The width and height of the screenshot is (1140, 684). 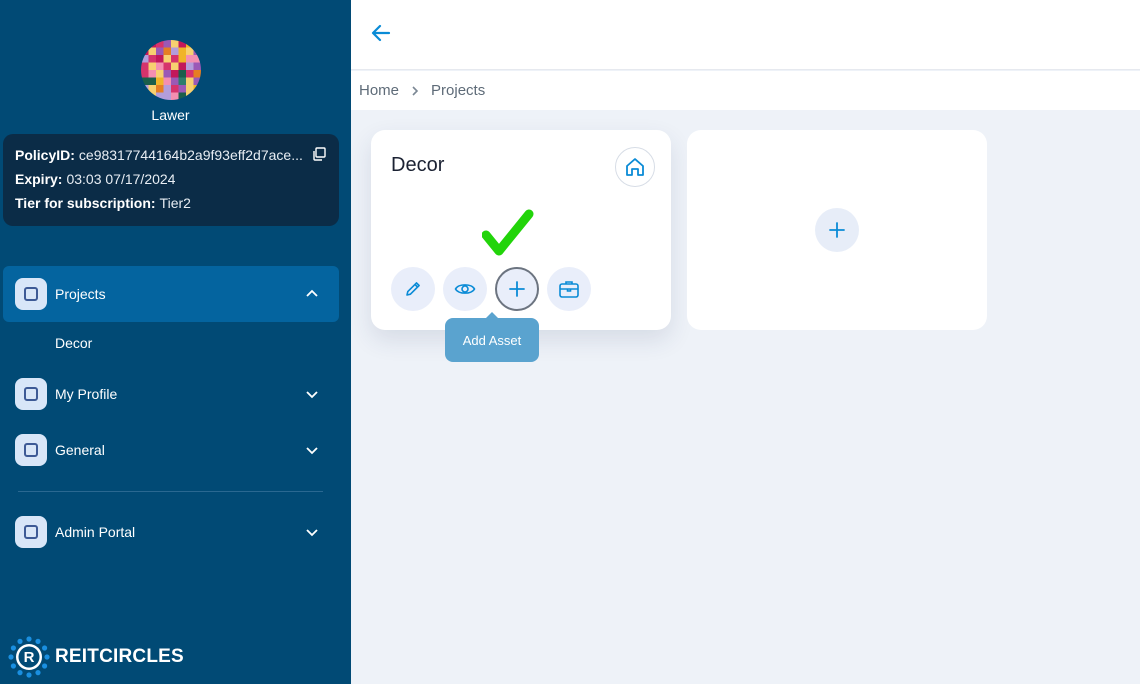 What do you see at coordinates (80, 294) in the screenshot?
I see `nav-label-projects: Projects` at bounding box center [80, 294].